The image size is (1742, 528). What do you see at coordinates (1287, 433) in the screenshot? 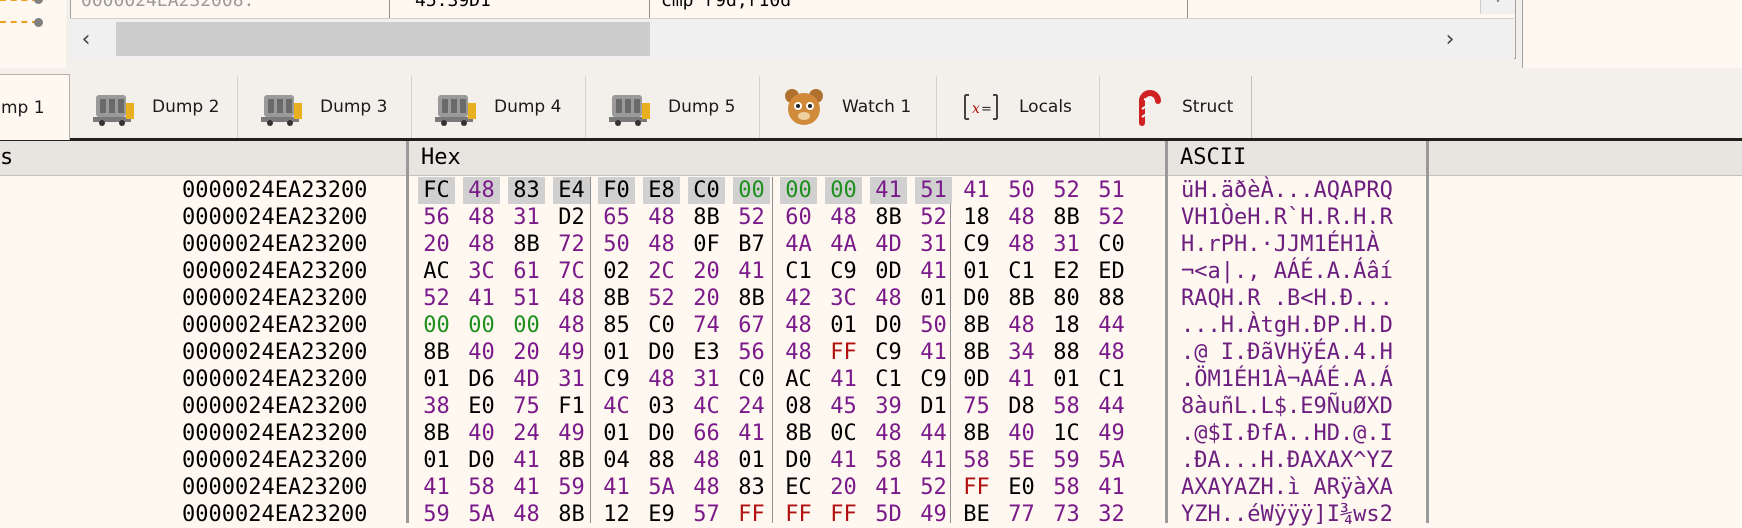
I see `ascii-text: .@$I.ÐfA..HD.@.I` at bounding box center [1287, 433].